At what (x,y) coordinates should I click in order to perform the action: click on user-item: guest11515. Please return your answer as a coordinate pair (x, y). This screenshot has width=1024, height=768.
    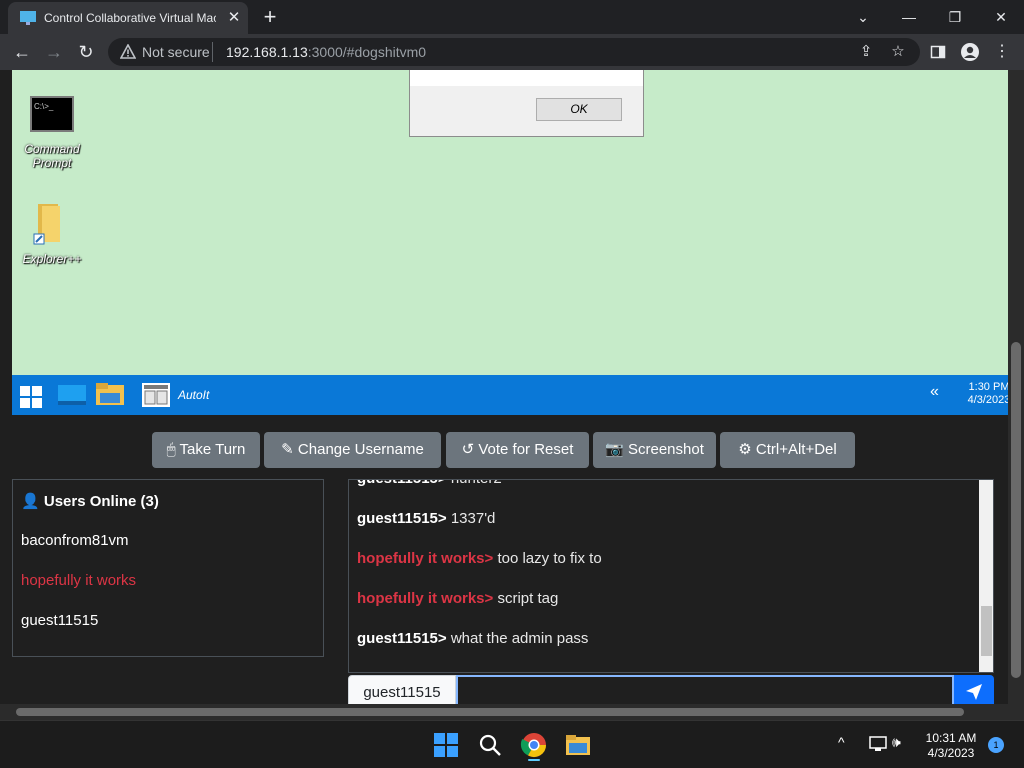
    Looking at the image, I should click on (59, 620).